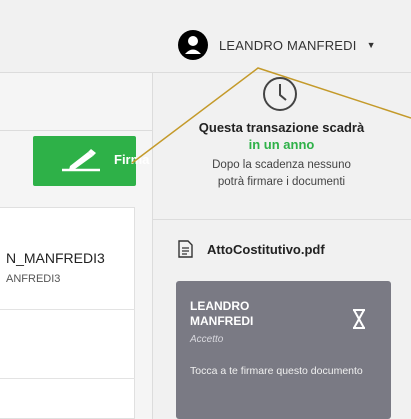  I want to click on user-name: LEANDRO MANFREDI, so click(288, 45).